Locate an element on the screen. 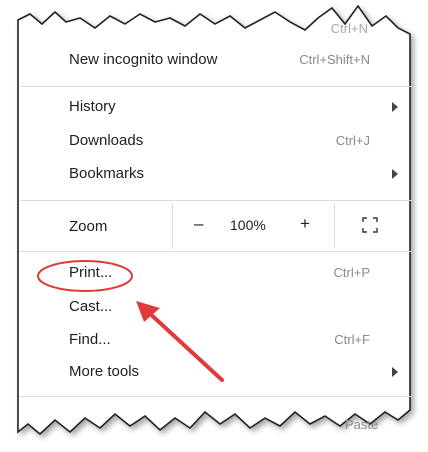  highlight-circle-annotation is located at coordinates (85, 276).